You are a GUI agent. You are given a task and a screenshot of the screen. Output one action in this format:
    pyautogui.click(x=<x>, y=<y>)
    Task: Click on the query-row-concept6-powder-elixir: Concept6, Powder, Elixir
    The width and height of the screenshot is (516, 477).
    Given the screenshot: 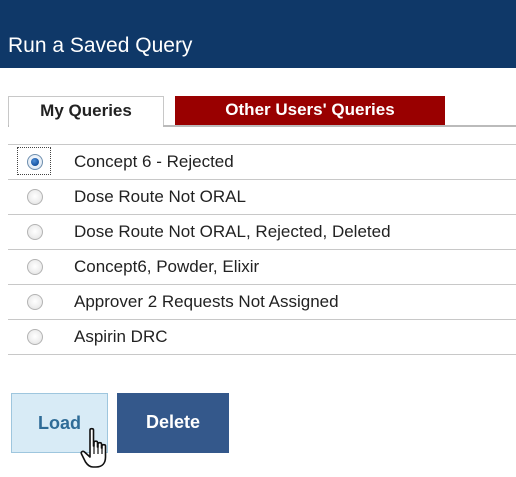 What is the action you would take?
    pyautogui.click(x=262, y=267)
    